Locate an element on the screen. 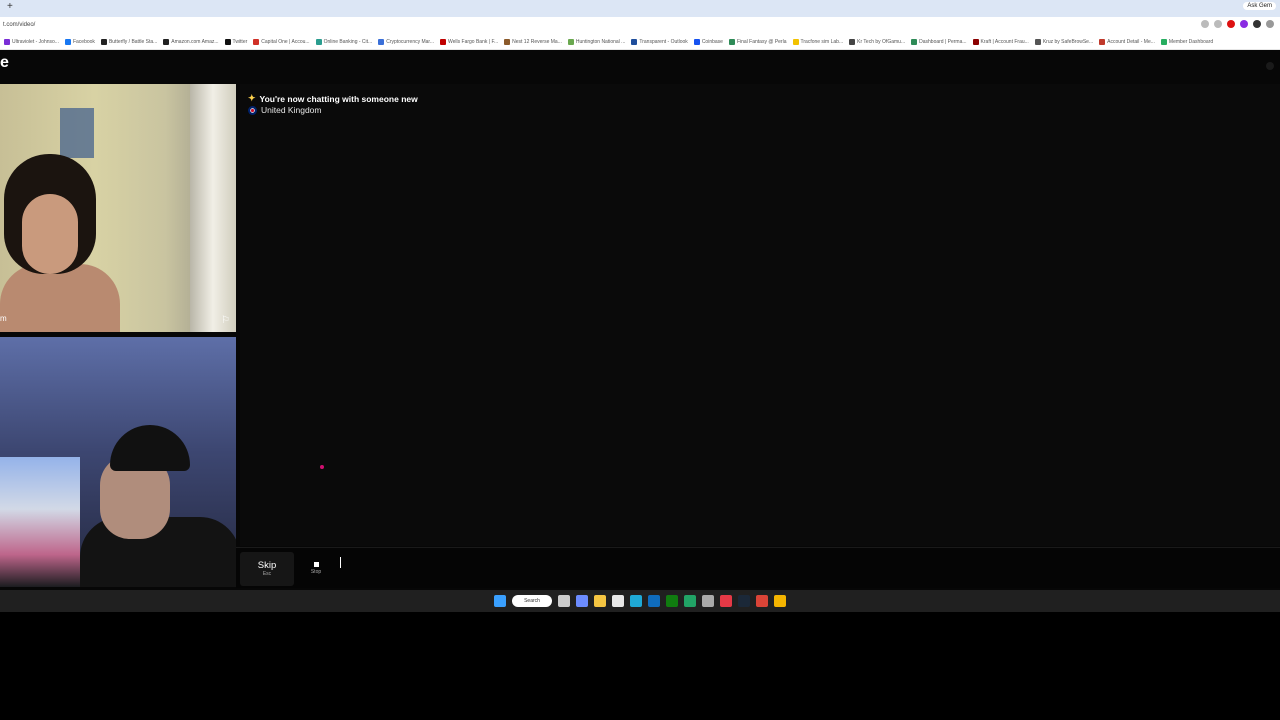 Image resolution: width=1280 pixels, height=720 pixels. bookmark-label: Transparent - Outlook is located at coordinates (663, 42).